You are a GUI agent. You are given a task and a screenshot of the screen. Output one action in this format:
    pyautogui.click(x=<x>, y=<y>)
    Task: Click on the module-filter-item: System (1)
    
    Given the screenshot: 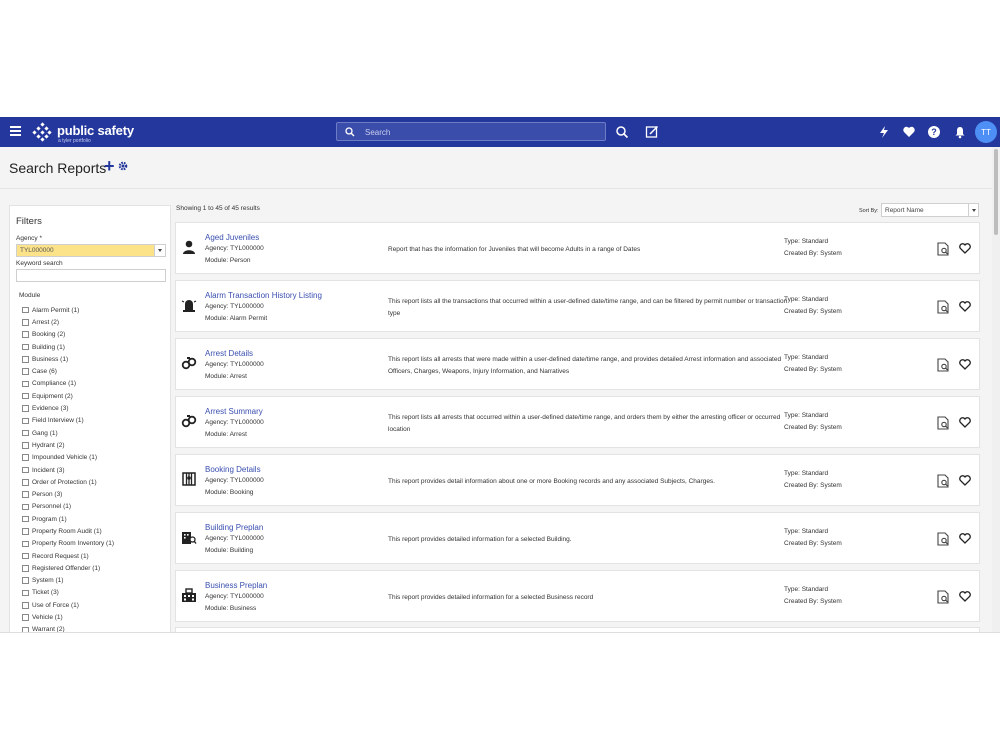 What is the action you would take?
    pyautogui.click(x=68, y=581)
    